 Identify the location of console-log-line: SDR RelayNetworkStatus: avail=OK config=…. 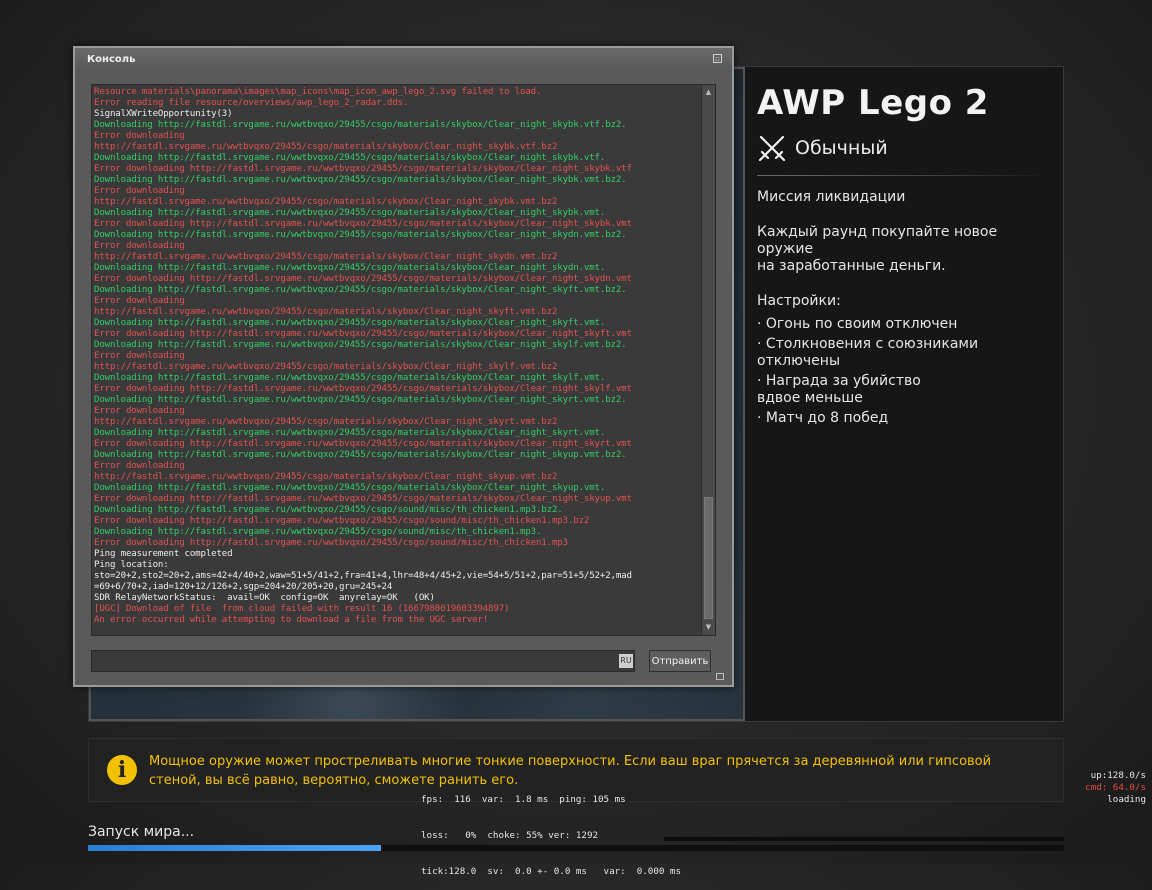
(264, 598).